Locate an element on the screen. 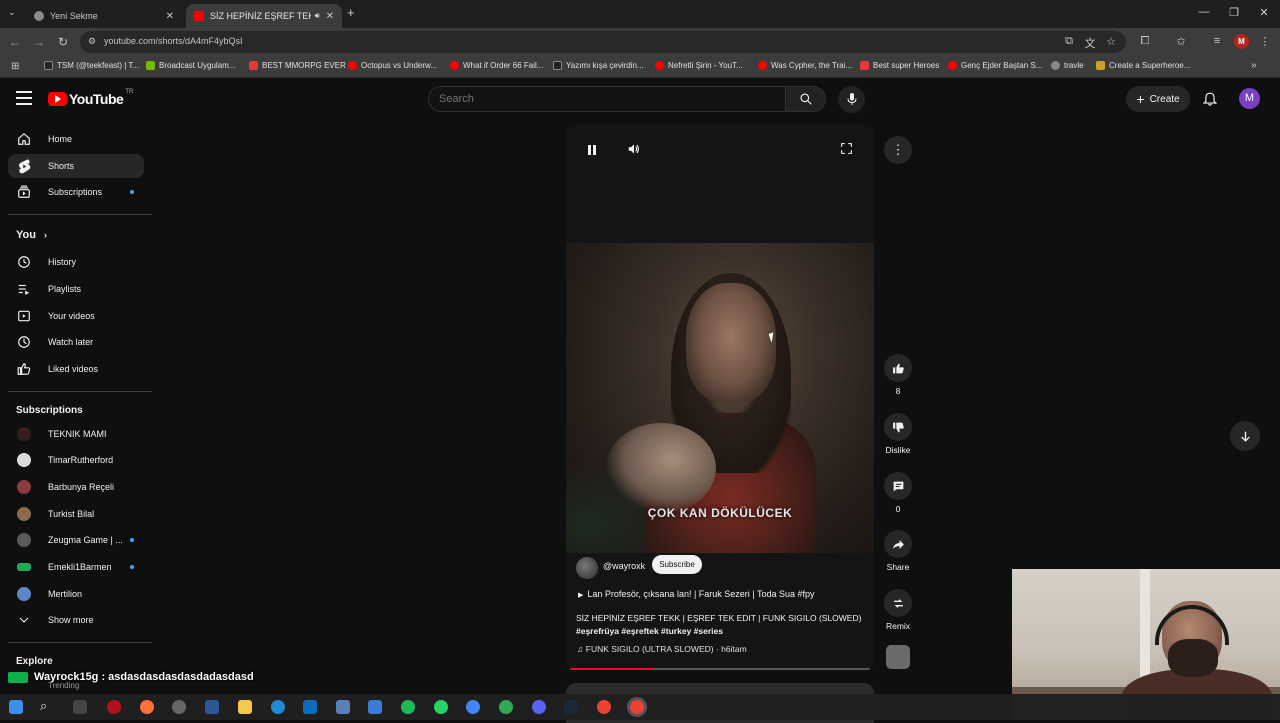 This screenshot has width=1280, height=723. reload-icon: ↻ is located at coordinates (63, 42).